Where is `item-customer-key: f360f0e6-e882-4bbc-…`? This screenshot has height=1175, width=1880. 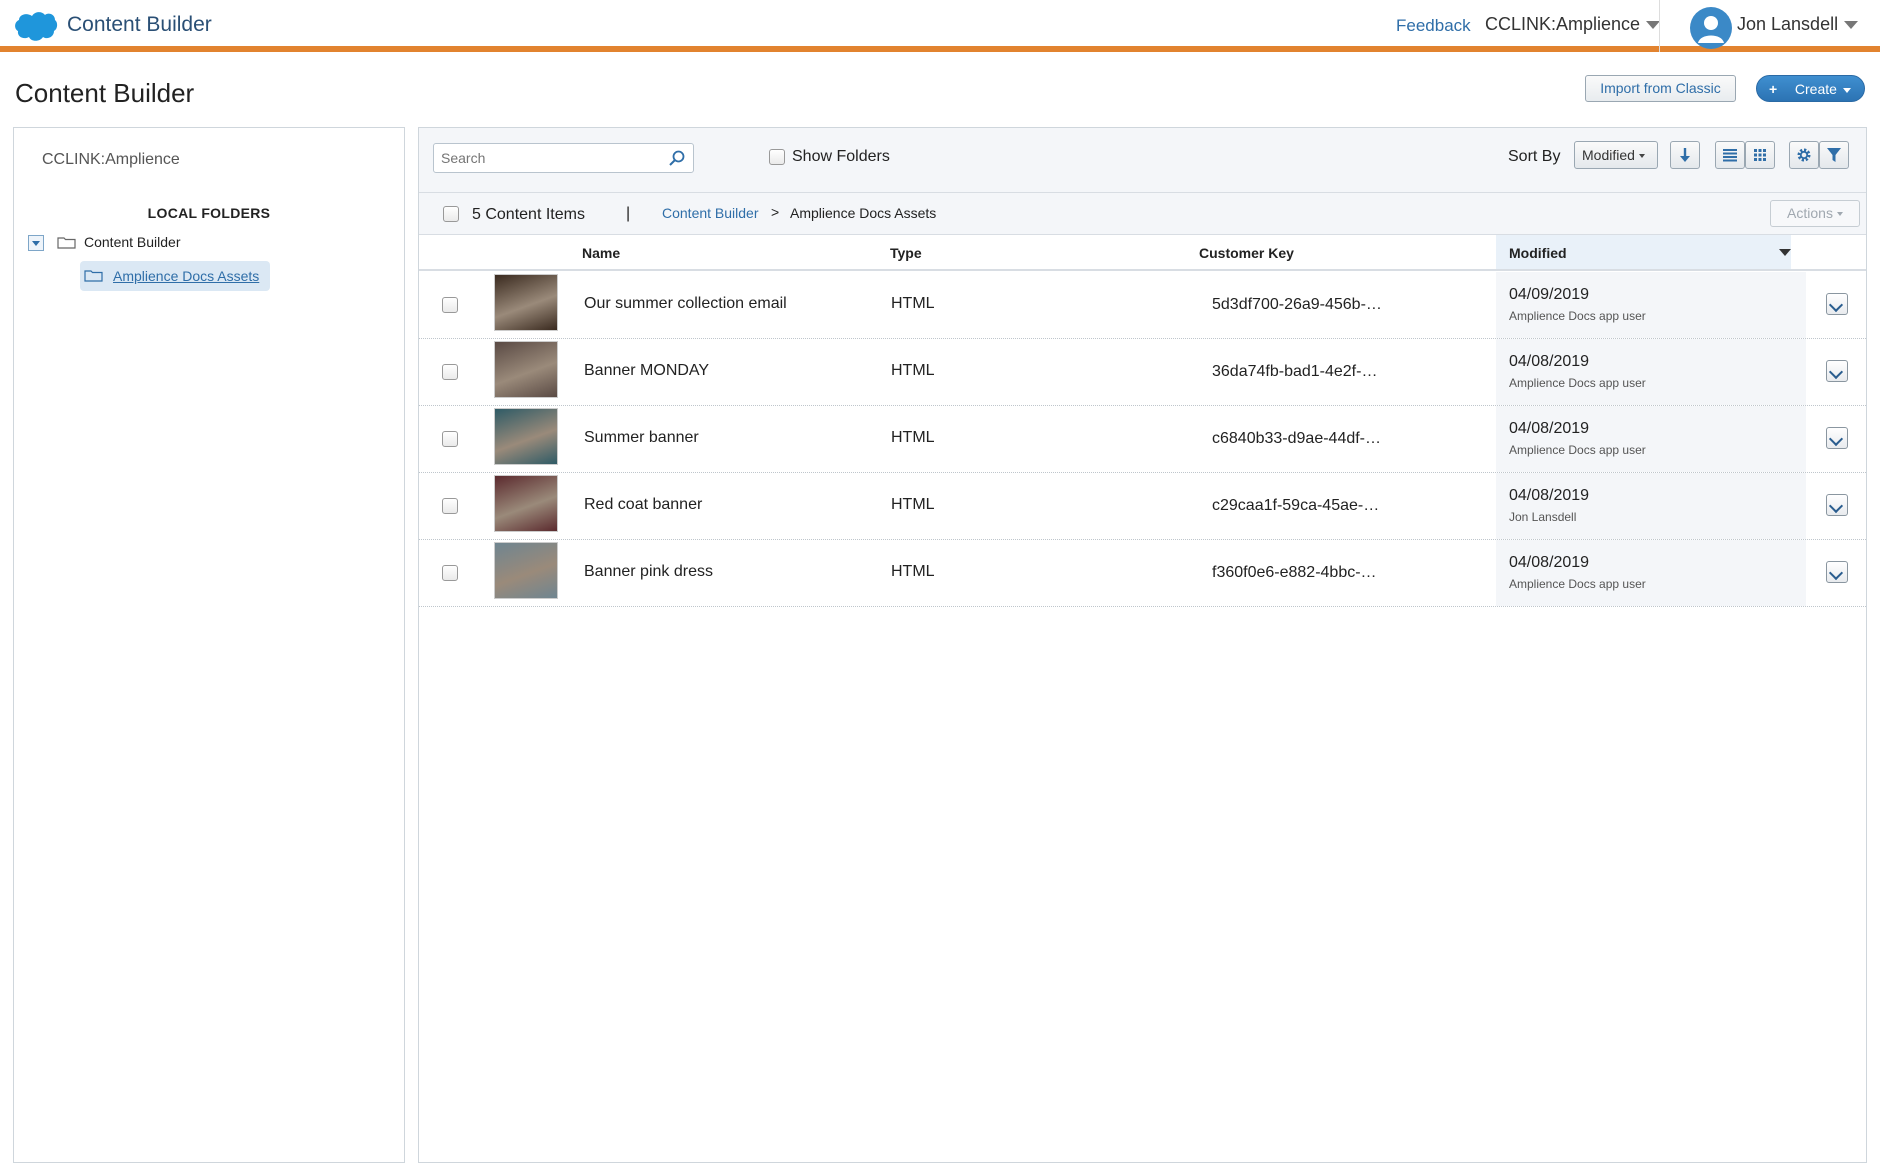
item-customer-key: f360f0e6-e882-4bbc-… is located at coordinates (1294, 572).